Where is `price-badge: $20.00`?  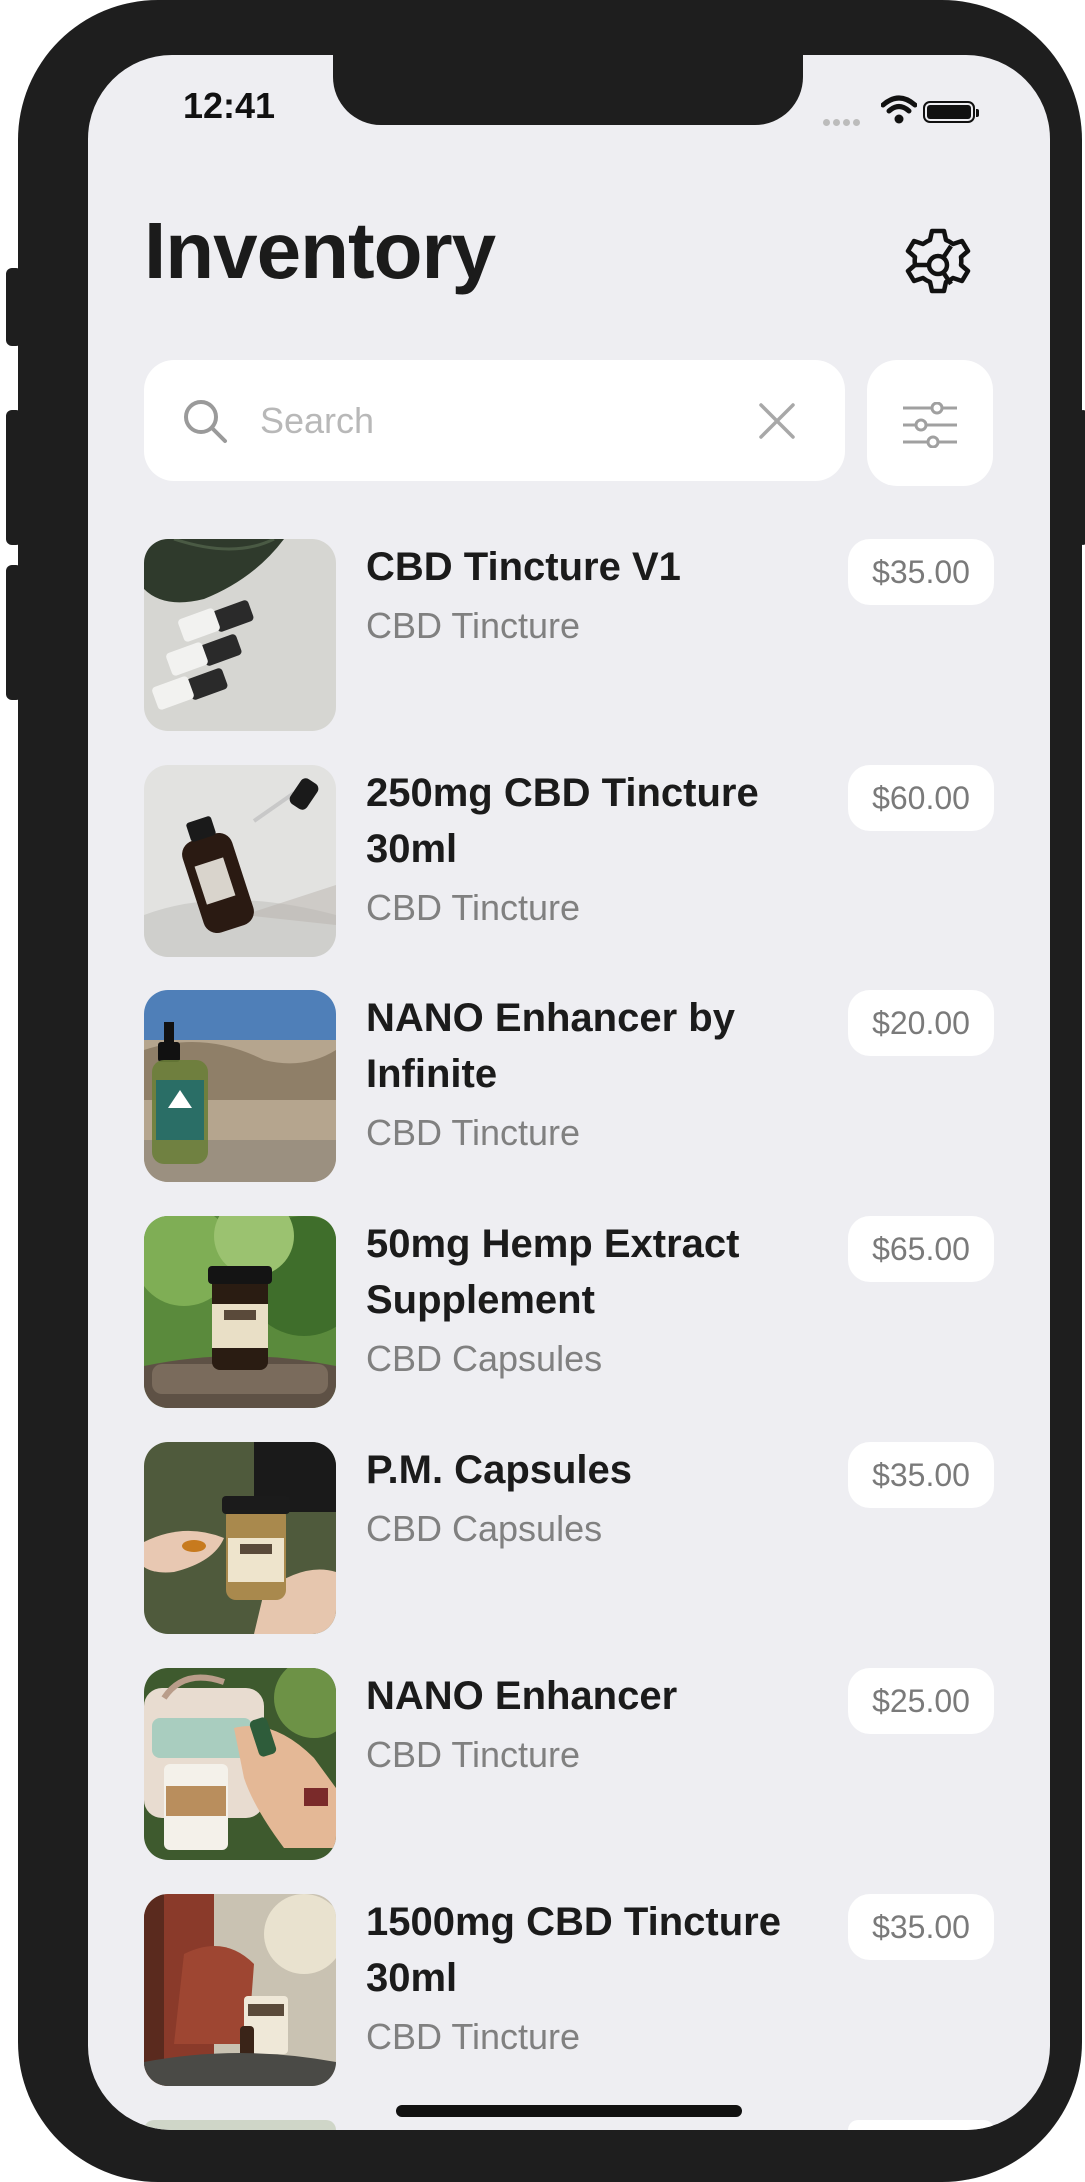 price-badge: $20.00 is located at coordinates (921, 1023).